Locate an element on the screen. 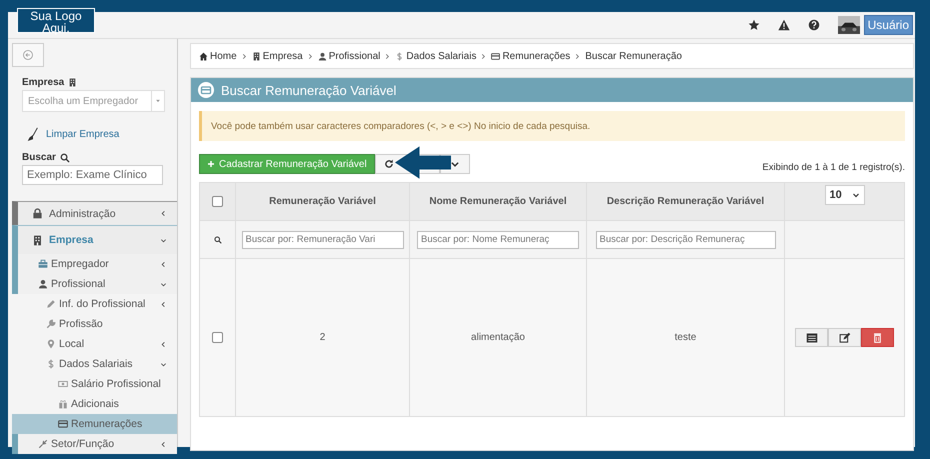  map-pin-icon is located at coordinates (51, 344).